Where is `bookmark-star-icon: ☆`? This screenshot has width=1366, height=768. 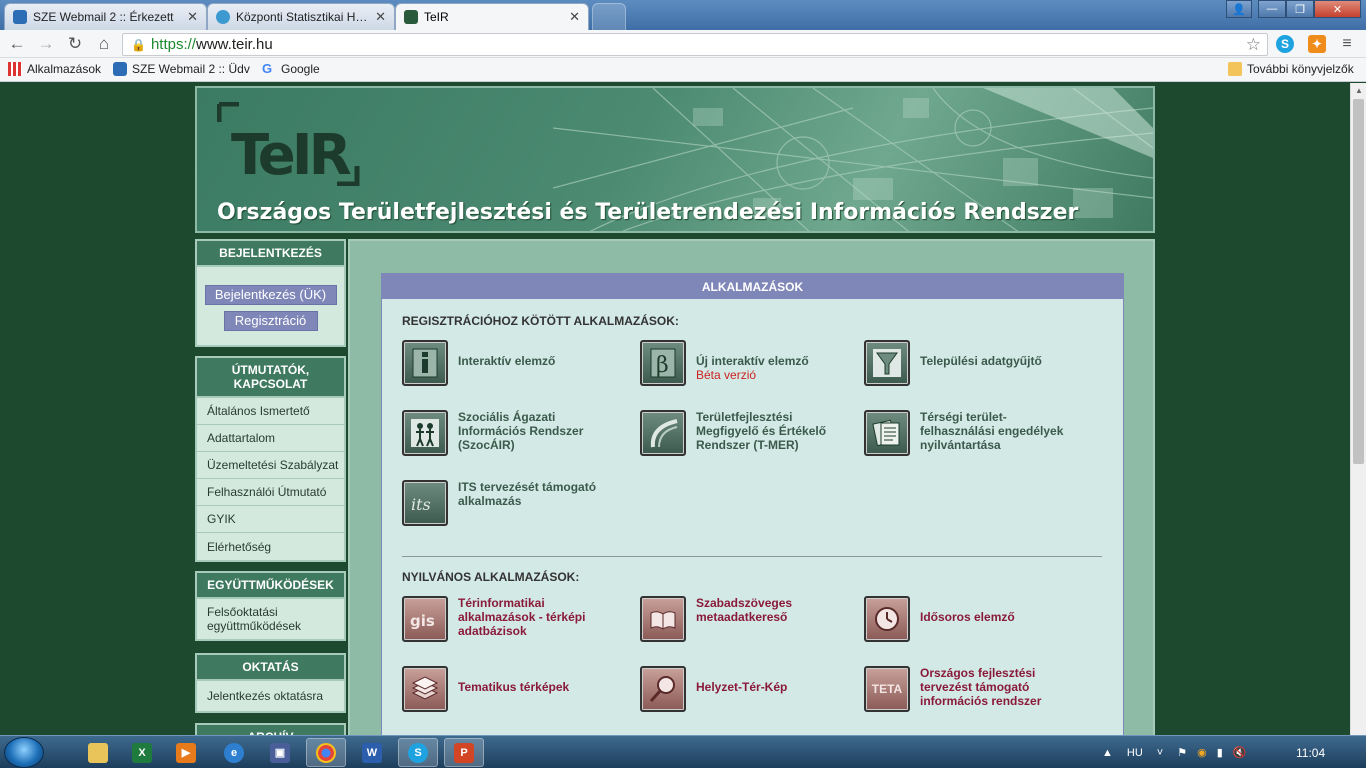 bookmark-star-icon: ☆ is located at coordinates (1253, 45).